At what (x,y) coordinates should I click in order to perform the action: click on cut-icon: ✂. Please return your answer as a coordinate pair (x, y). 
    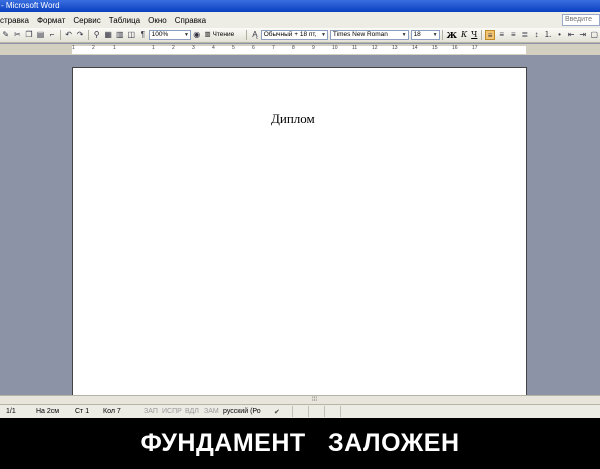
    Looking at the image, I should click on (18, 35).